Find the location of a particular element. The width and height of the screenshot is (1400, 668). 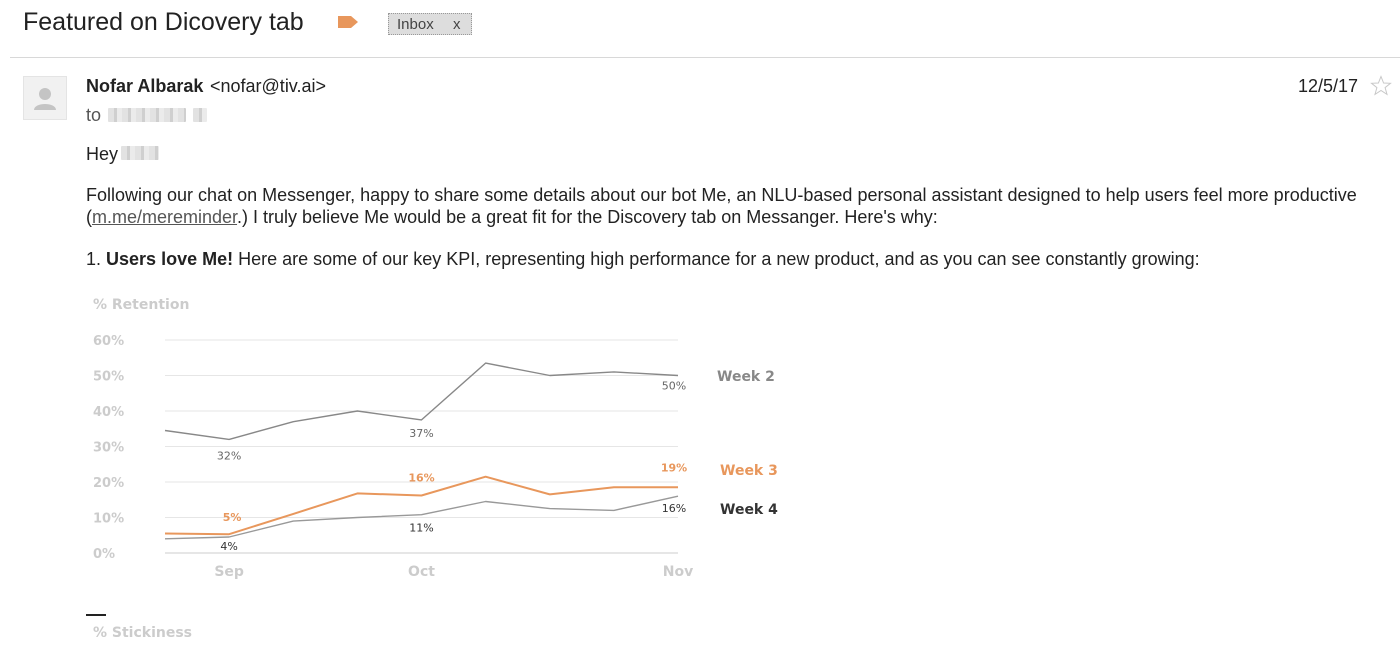

y-tick-label: 60% is located at coordinates (108, 341).